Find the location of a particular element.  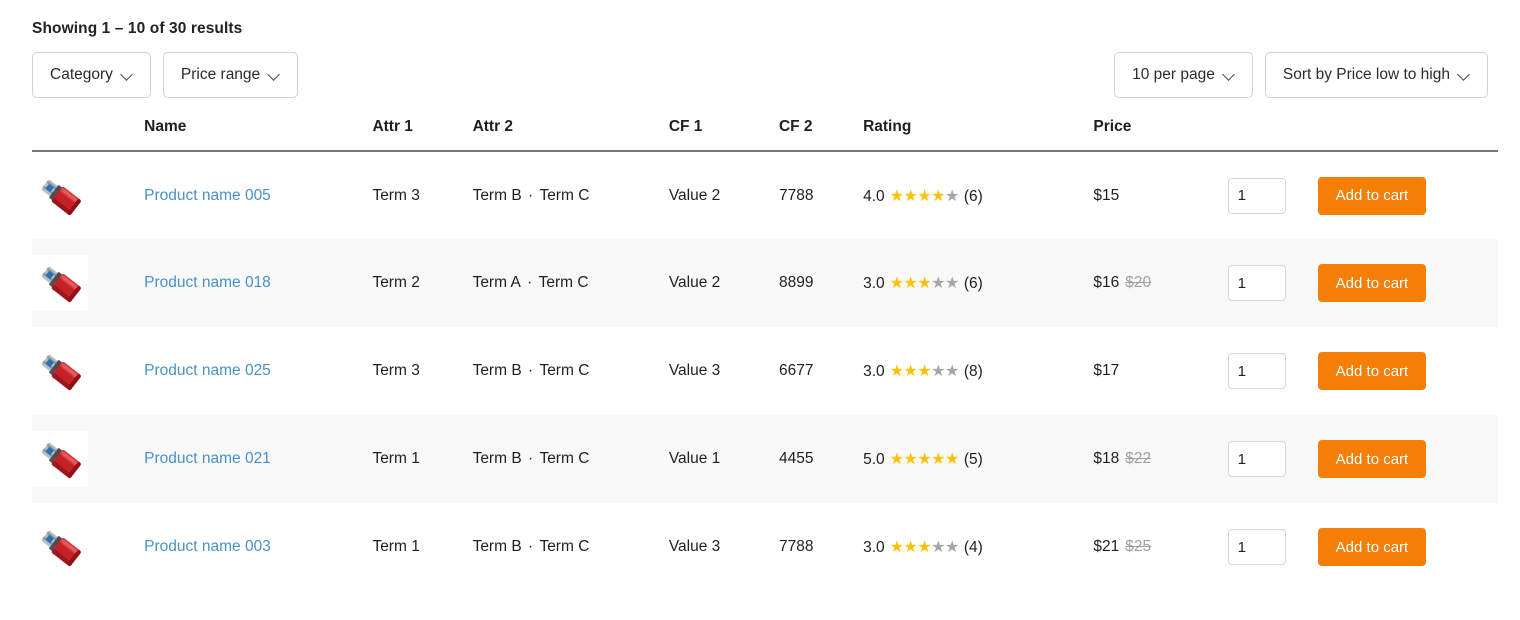

product-rating-cell: 3.0 ★★★★★ (4) is located at coordinates (978, 547).